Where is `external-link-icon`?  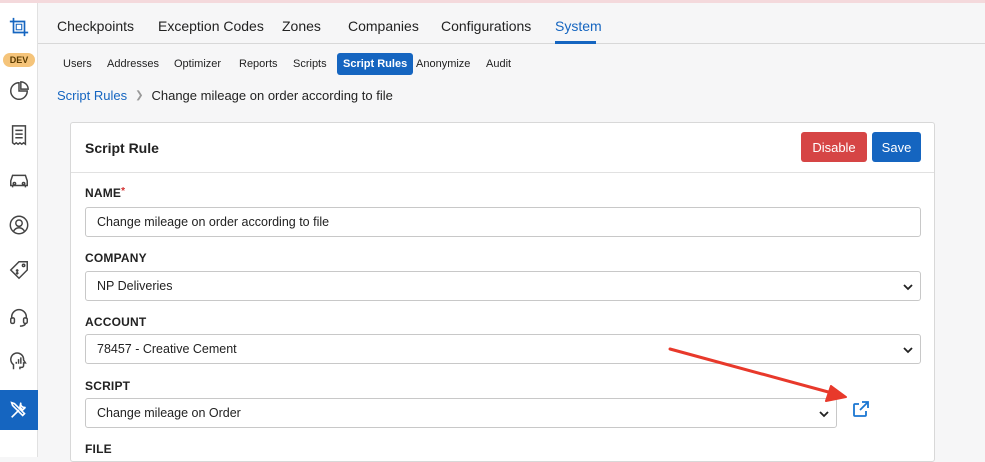 external-link-icon is located at coordinates (861, 409).